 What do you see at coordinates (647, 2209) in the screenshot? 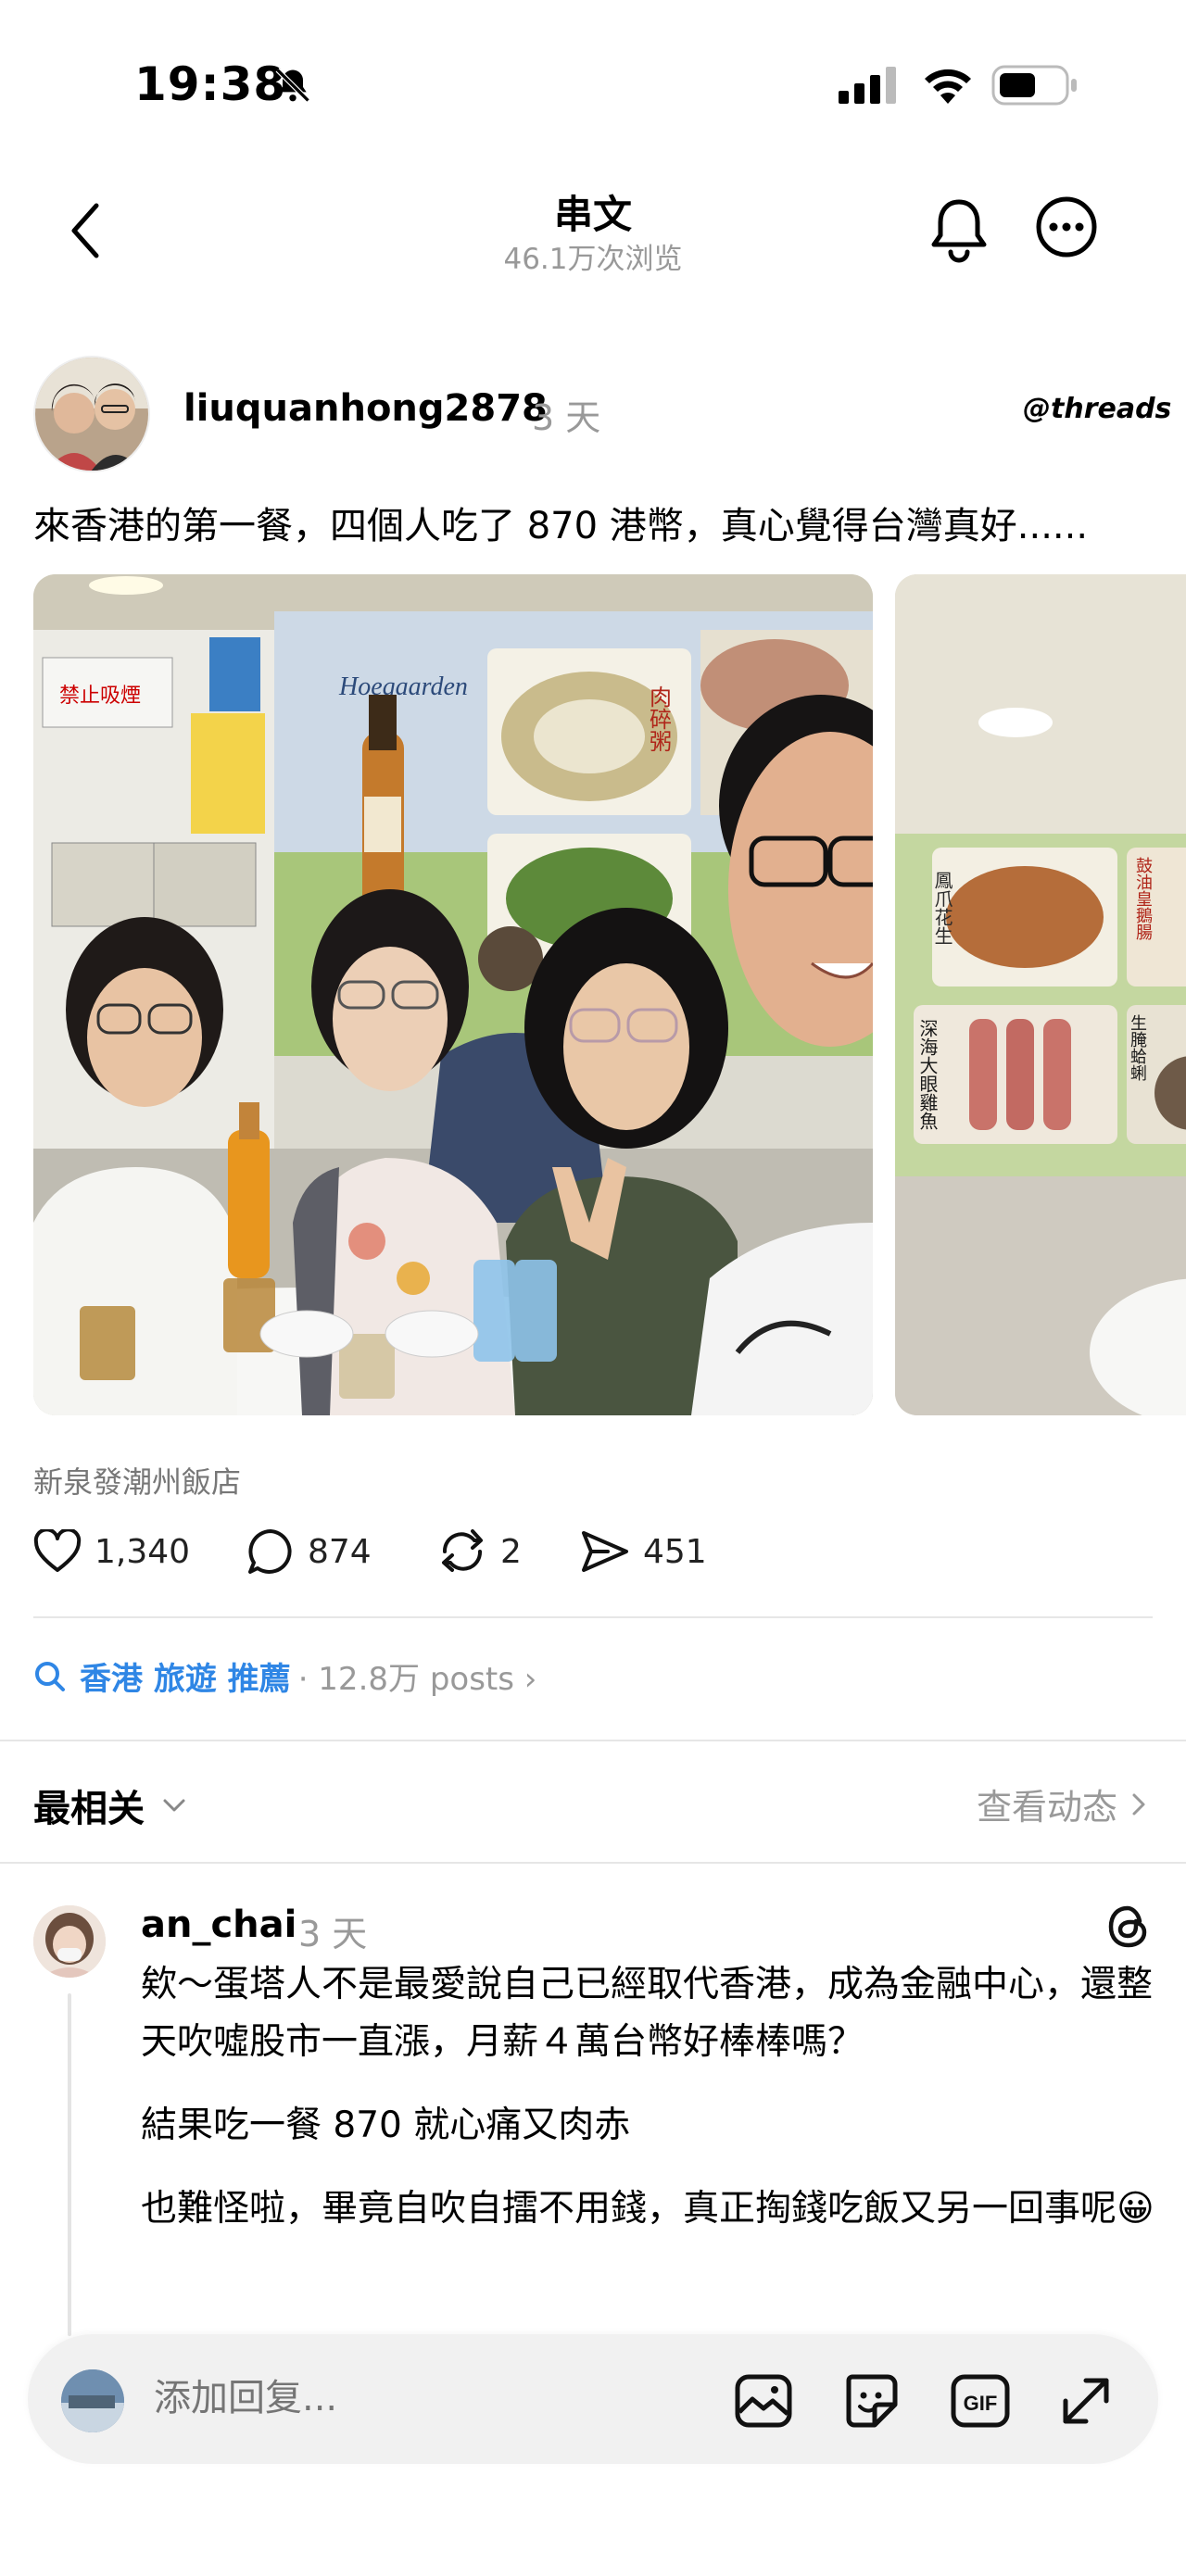
I see `comment-paragraph: 也難怪啦，畢竟自吹自擂不用錢，真正掏錢吃飯又另一回事呢😀` at bounding box center [647, 2209].